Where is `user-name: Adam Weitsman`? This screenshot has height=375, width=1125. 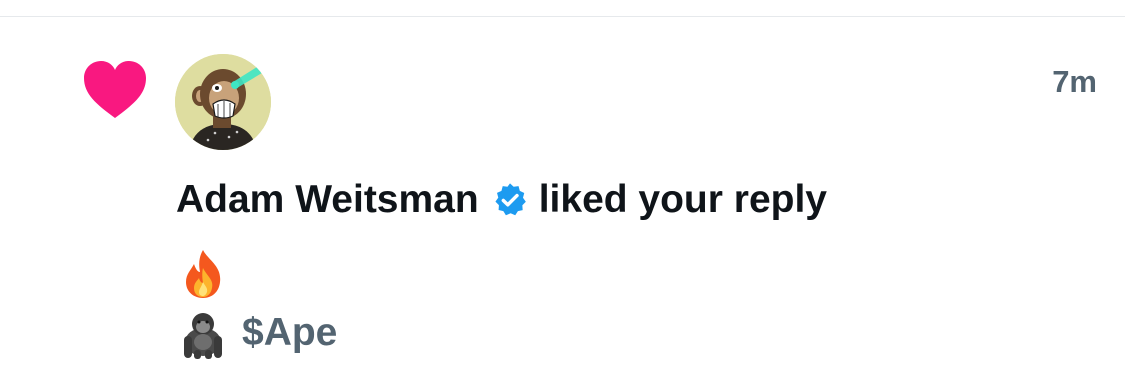 user-name: Adam Weitsman is located at coordinates (327, 200).